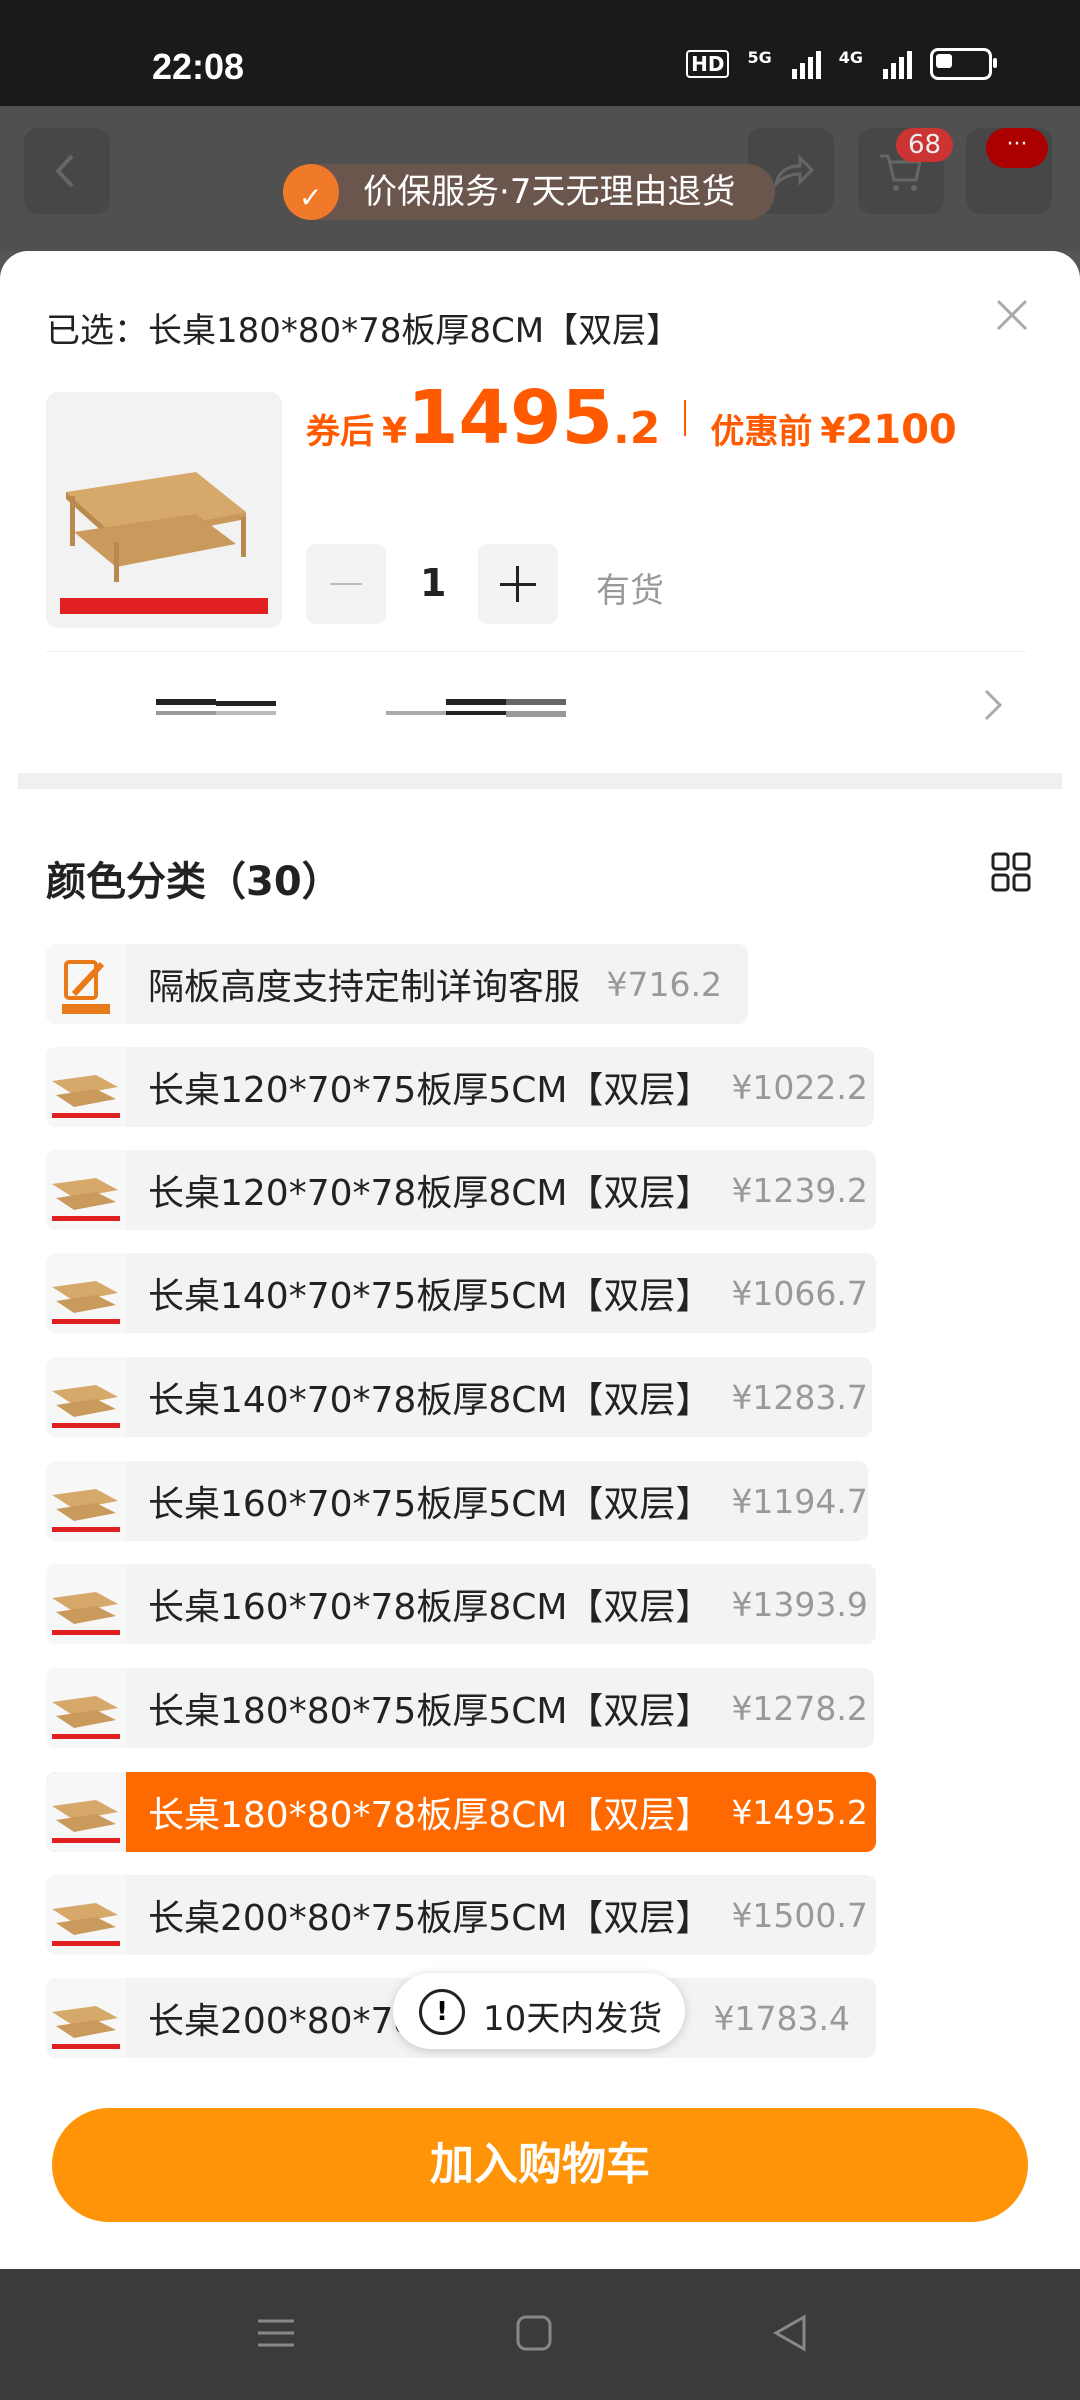  I want to click on shipping-text: 10天内发货, so click(573, 2019).